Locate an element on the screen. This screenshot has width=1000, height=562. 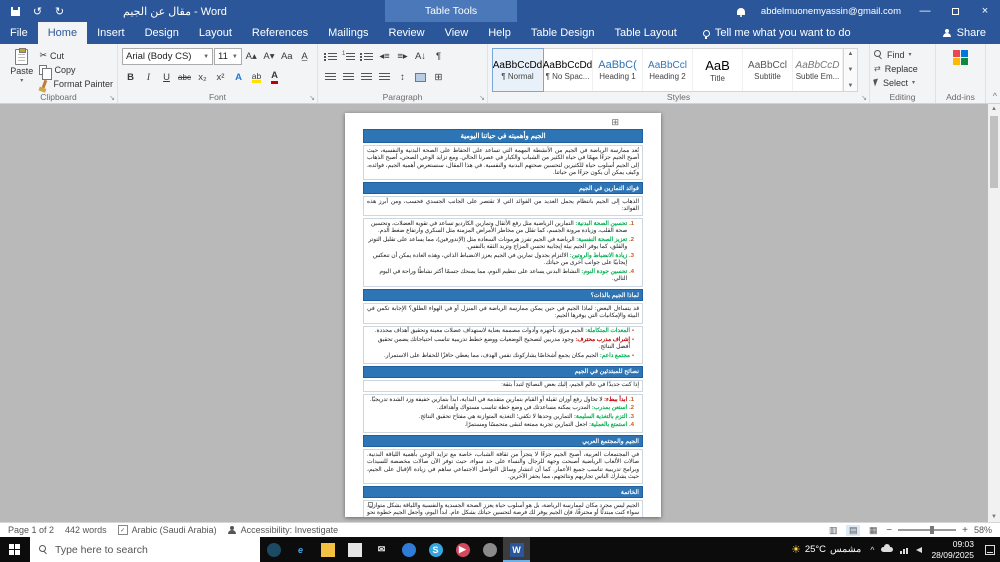
zoom-slider is located at coordinates (927, 530).